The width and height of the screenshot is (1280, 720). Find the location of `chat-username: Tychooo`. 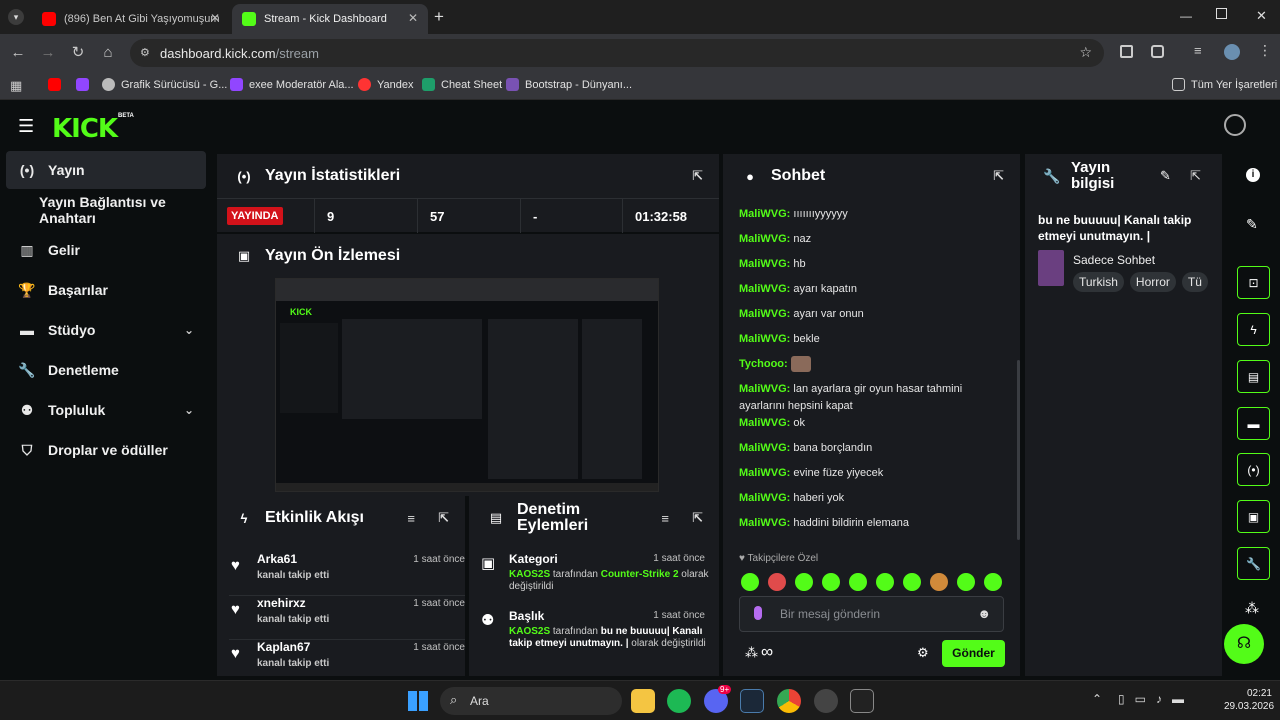

chat-username: Tychooo is located at coordinates (761, 364).